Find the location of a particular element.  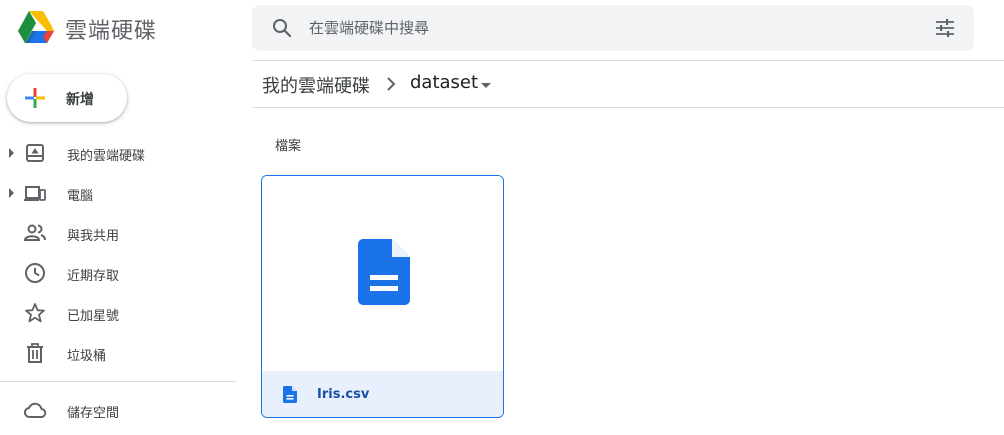

chevron-down-icon is located at coordinates (486, 85).